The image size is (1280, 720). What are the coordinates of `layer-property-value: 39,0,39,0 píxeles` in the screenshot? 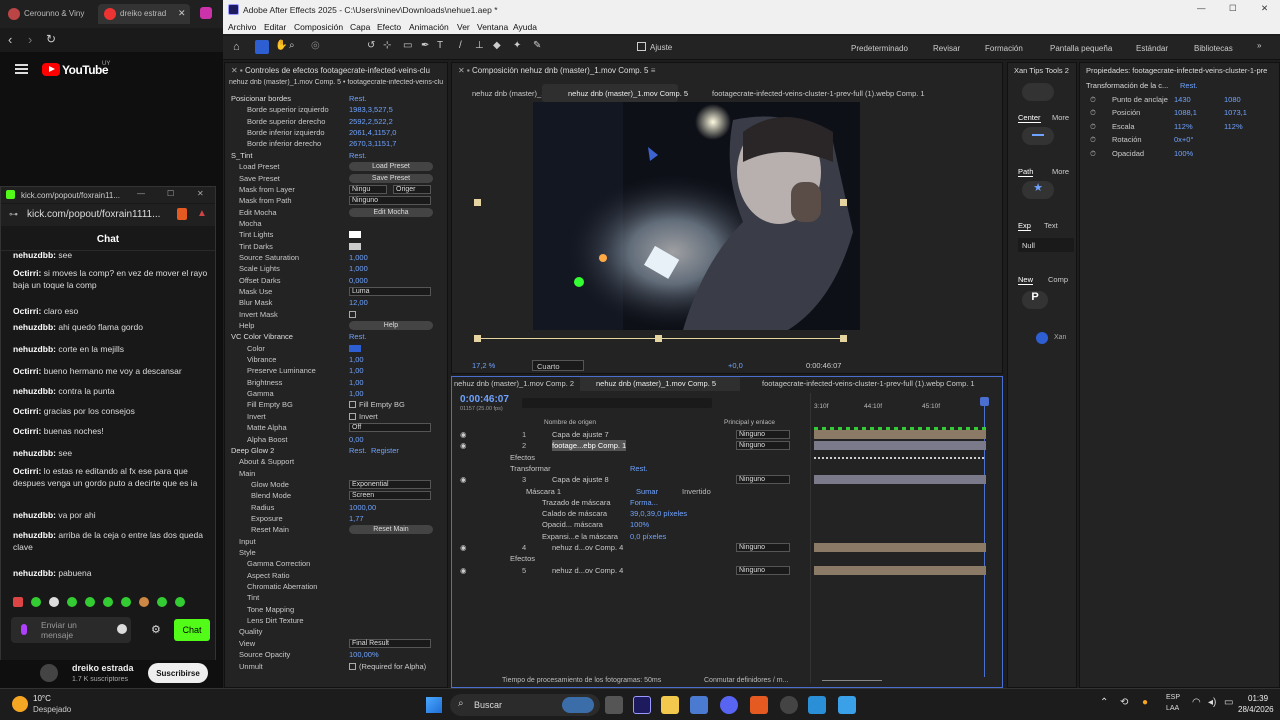 It's located at (658, 513).